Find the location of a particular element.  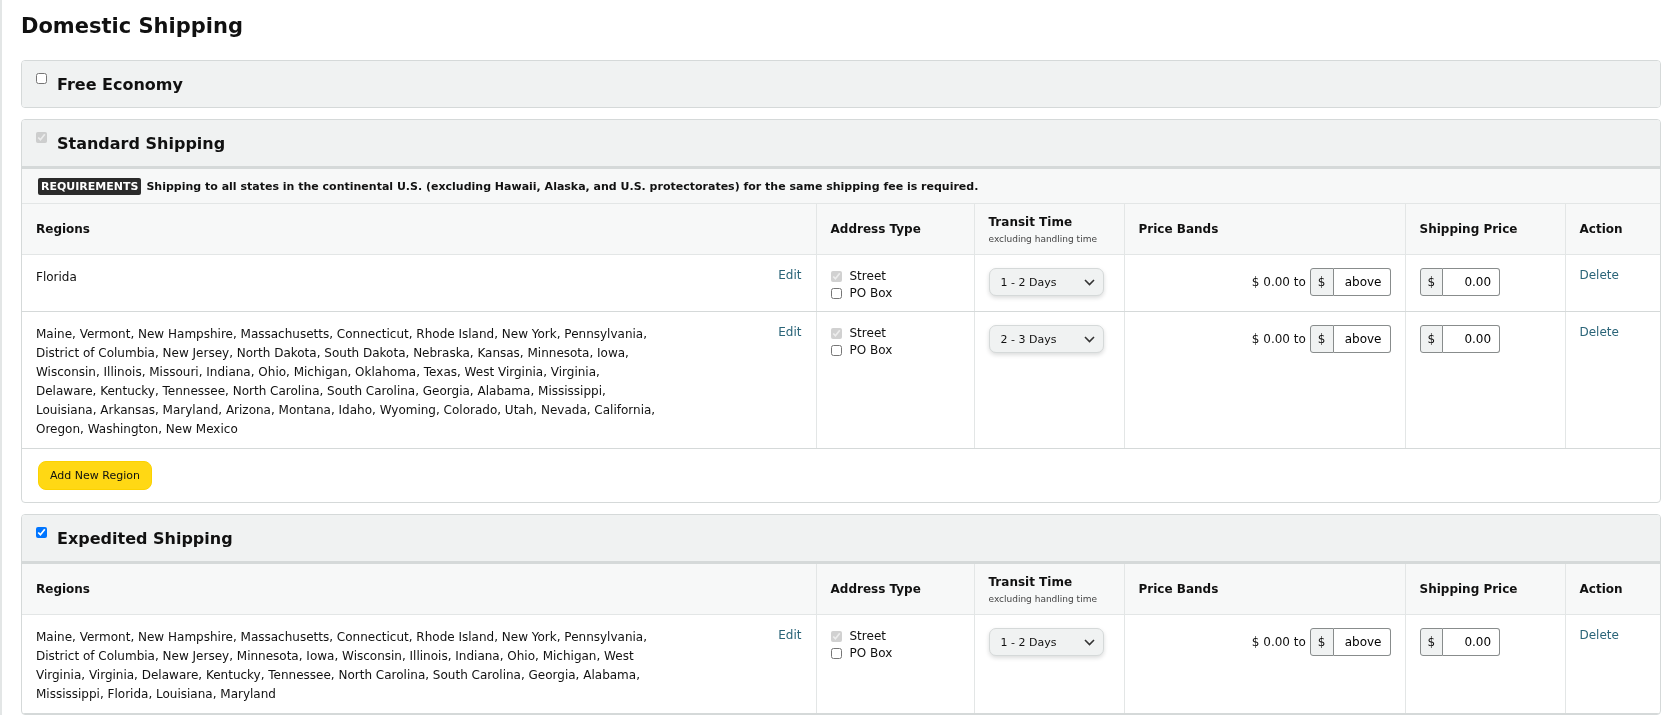

delete-link: Delete is located at coordinates (1599, 635).